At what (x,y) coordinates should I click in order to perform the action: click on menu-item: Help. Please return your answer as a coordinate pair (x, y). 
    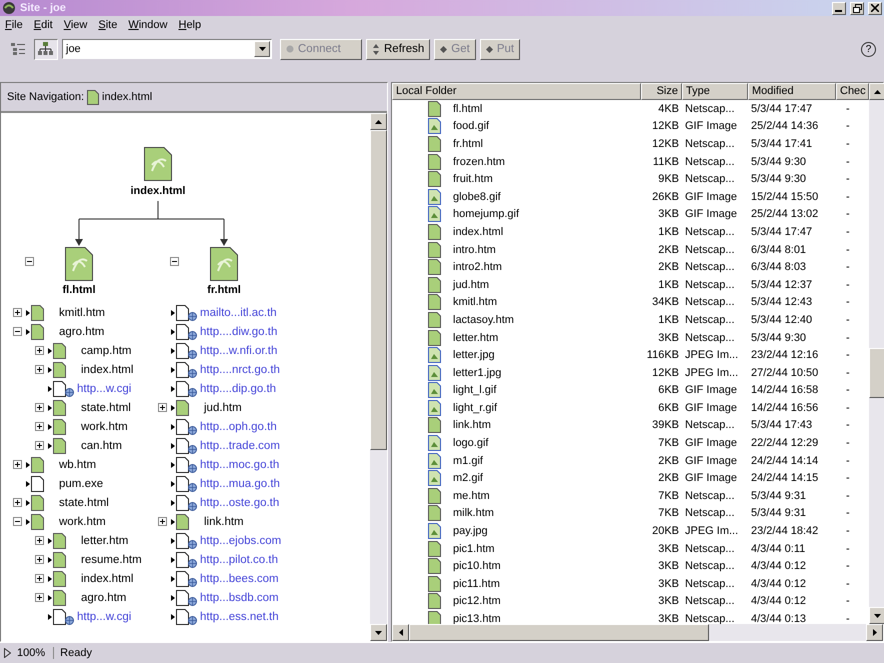
    Looking at the image, I should click on (190, 25).